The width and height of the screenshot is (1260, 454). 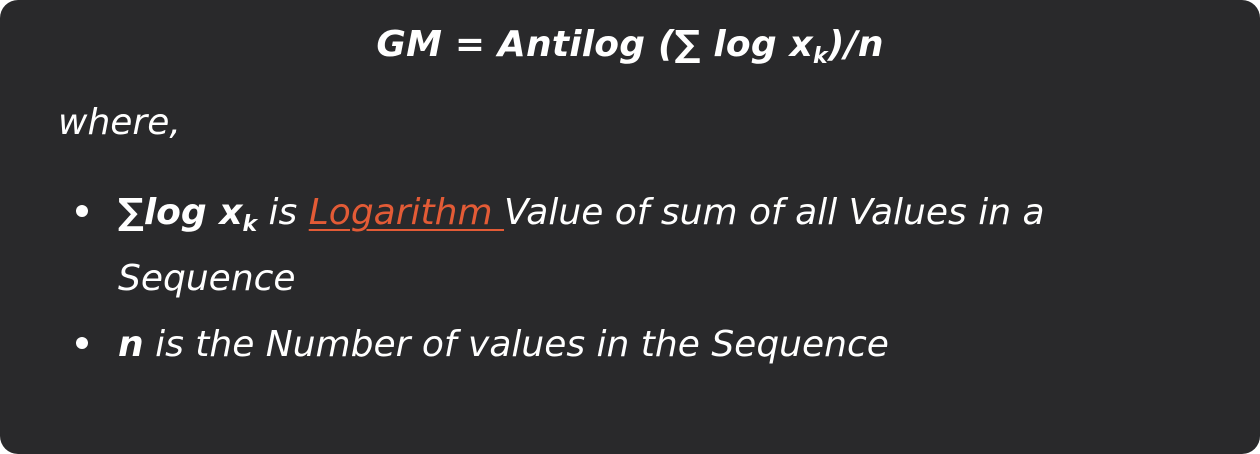 I want to click on formula-tail: )/n, so click(x=855, y=44).